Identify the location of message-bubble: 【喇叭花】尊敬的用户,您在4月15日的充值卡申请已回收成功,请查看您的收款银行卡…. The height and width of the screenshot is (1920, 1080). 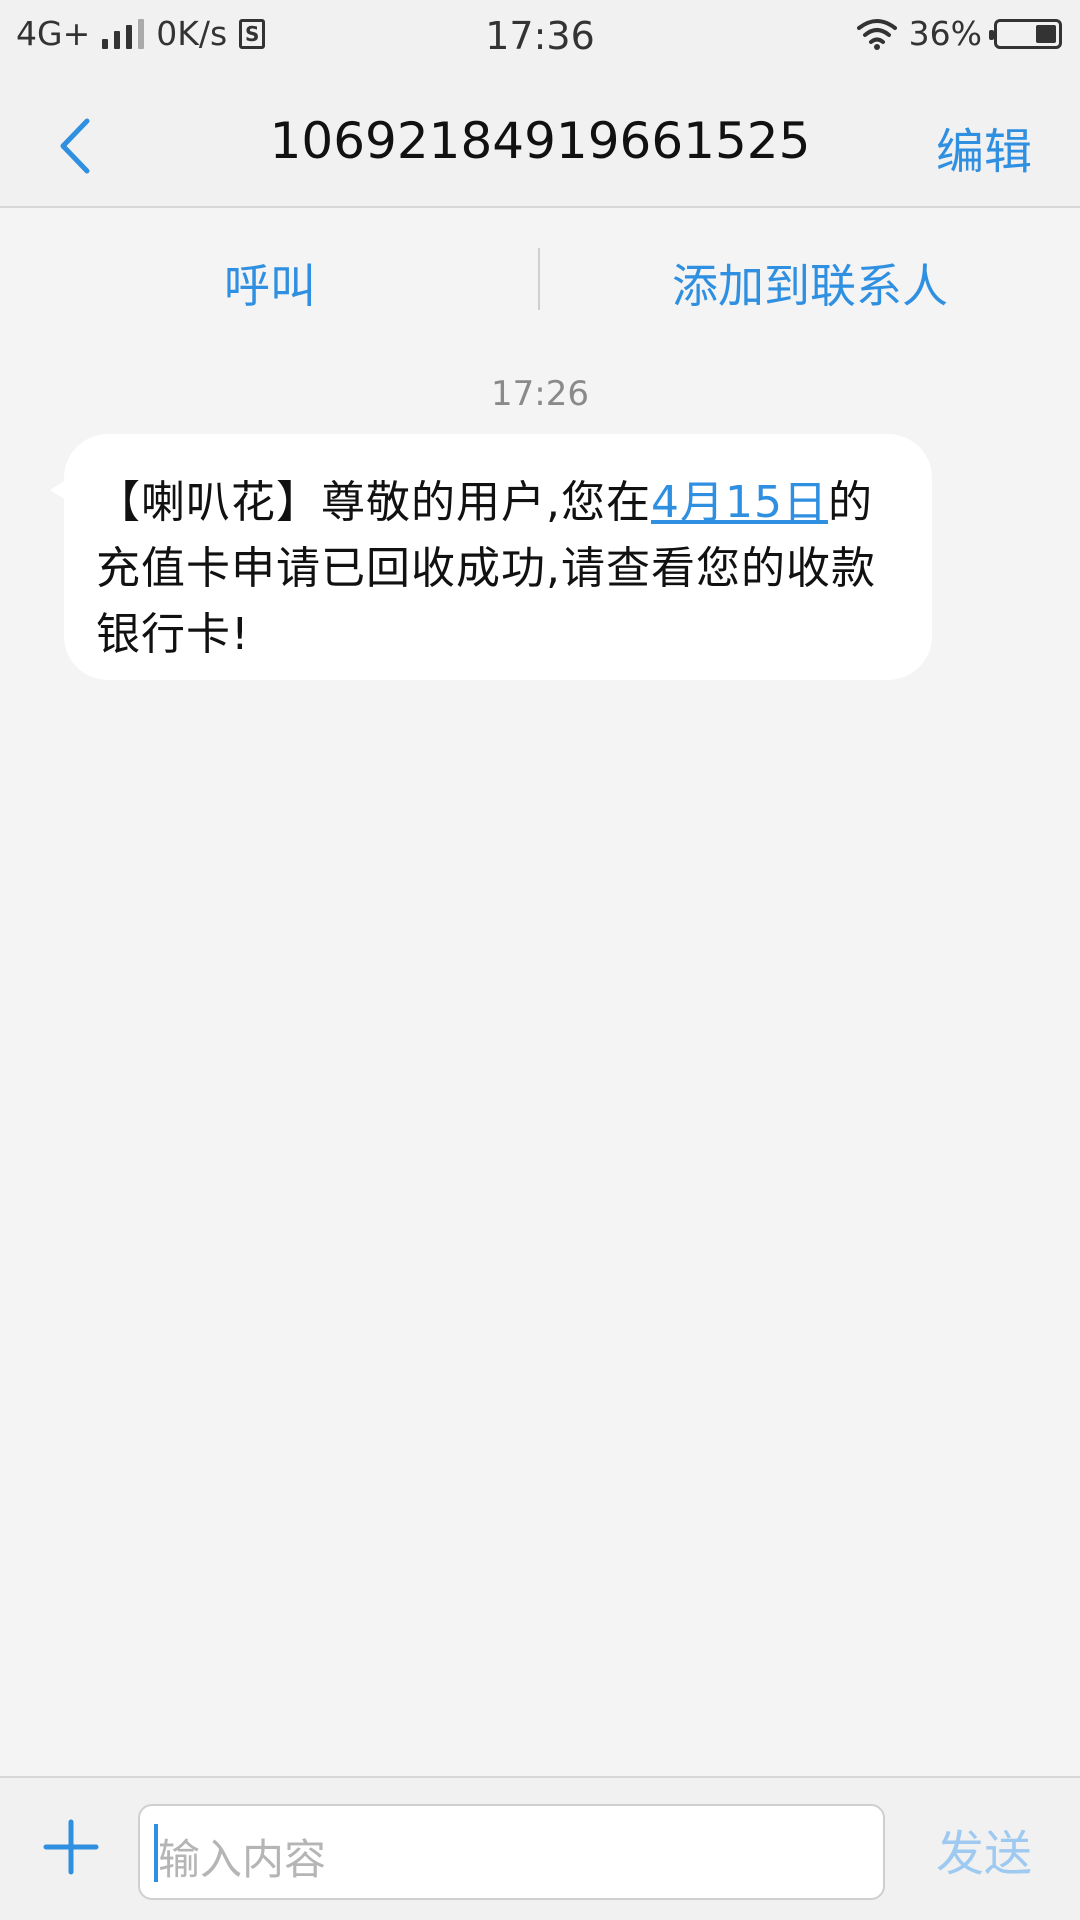
(498, 557).